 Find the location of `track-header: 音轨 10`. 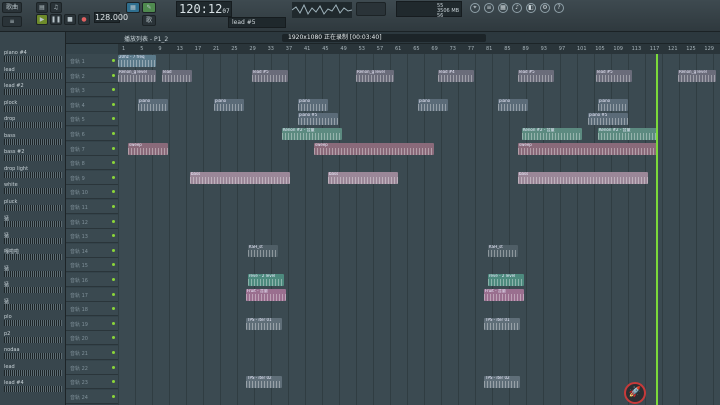

track-header: 音轨 10 is located at coordinates (92, 192).